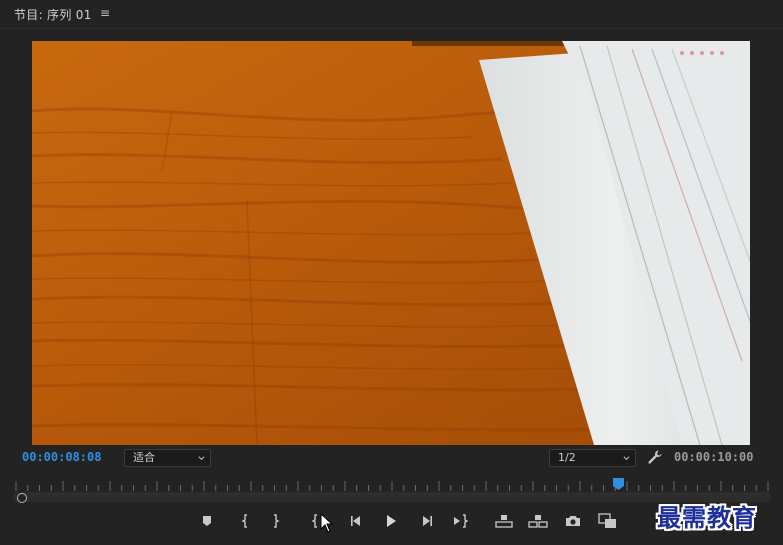 The width and height of the screenshot is (783, 545). I want to click on step-back-icon, so click(355, 521).